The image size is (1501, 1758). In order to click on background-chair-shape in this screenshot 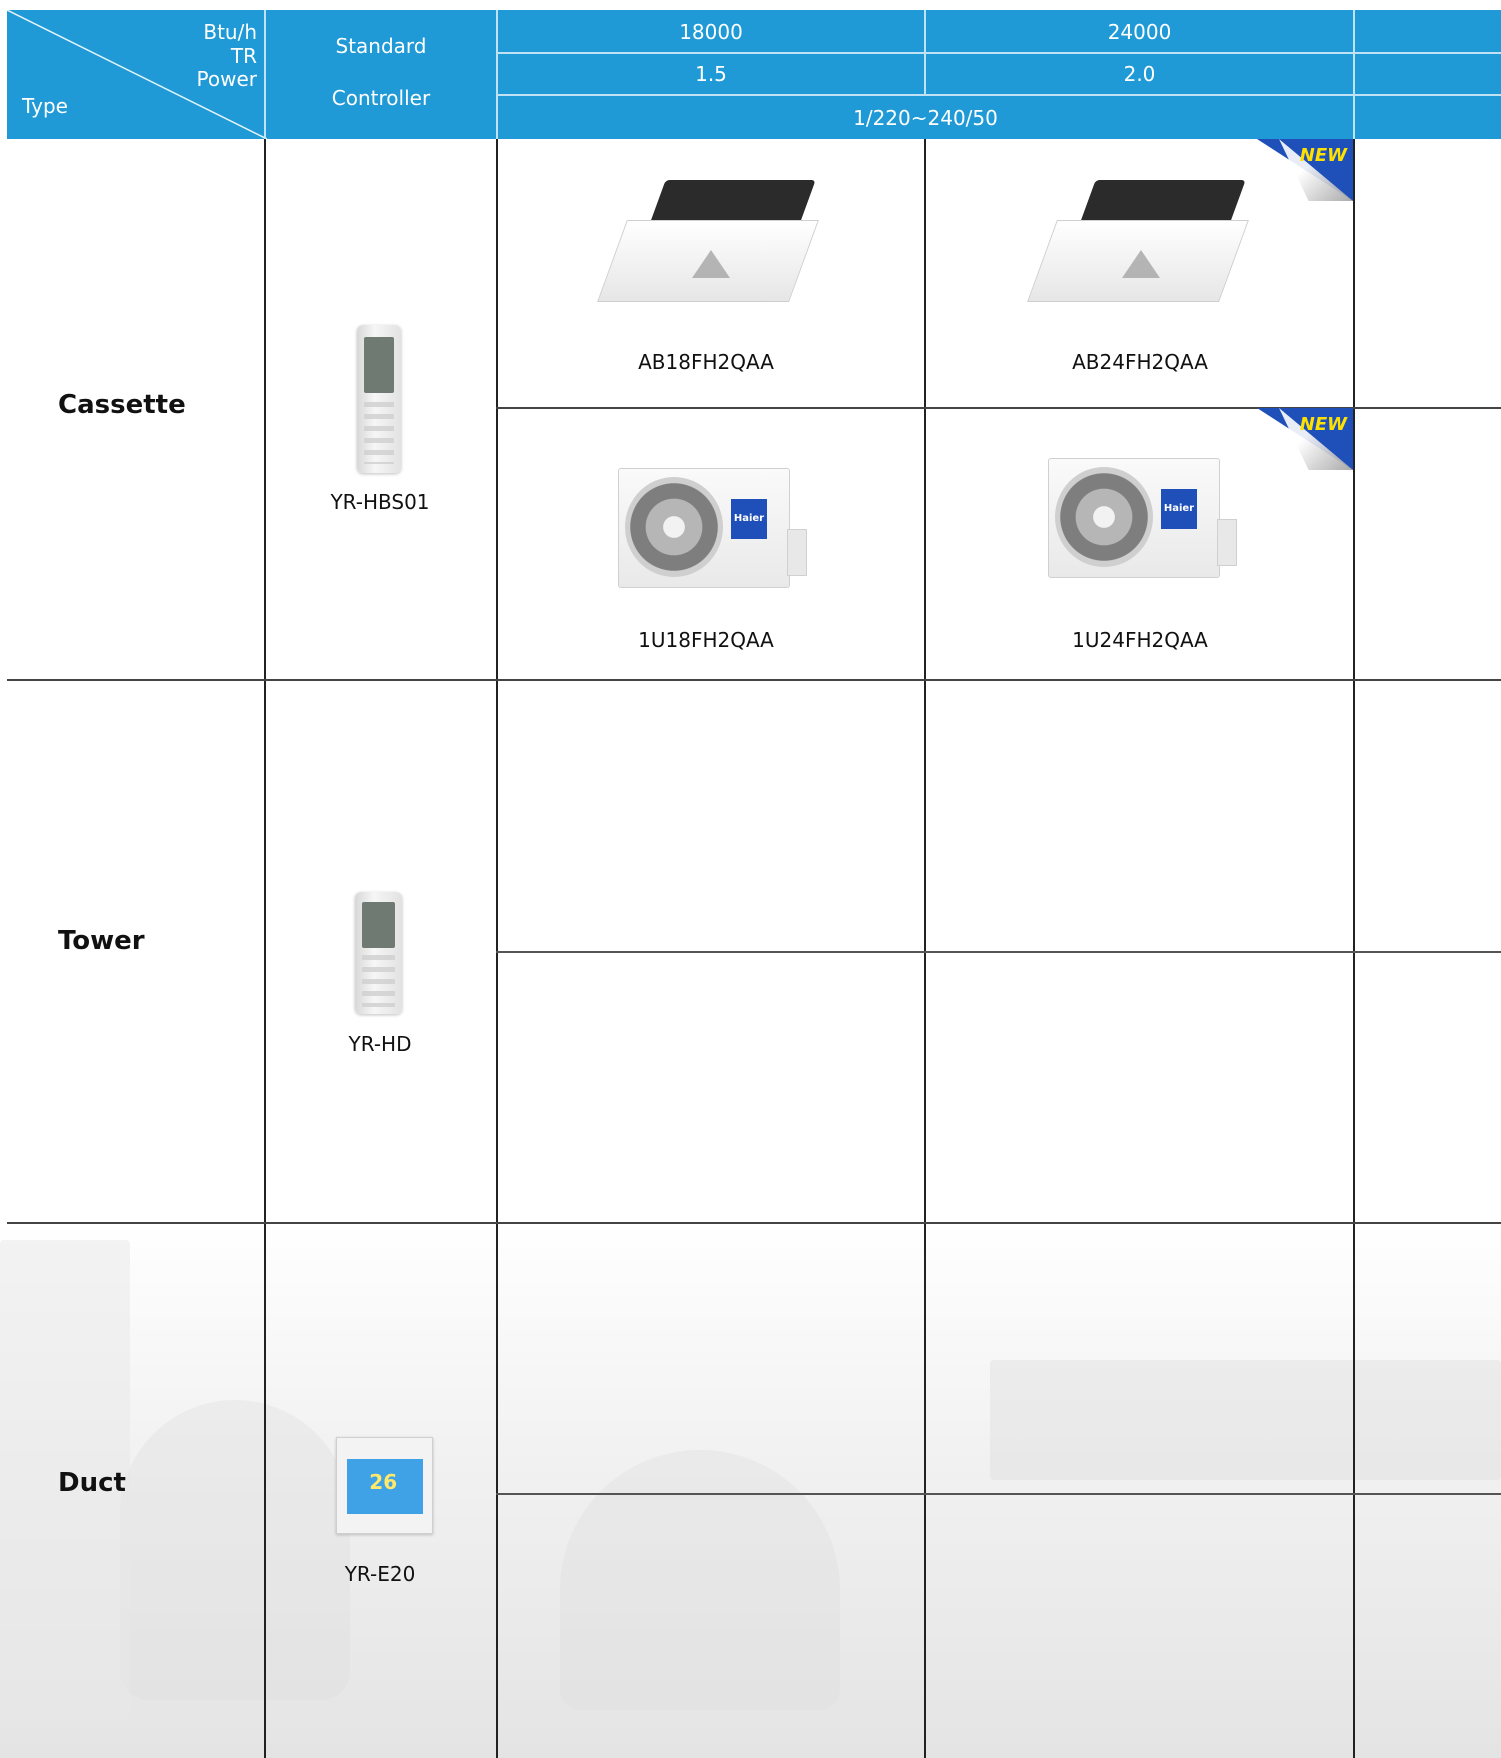, I will do `click(235, 1550)`.